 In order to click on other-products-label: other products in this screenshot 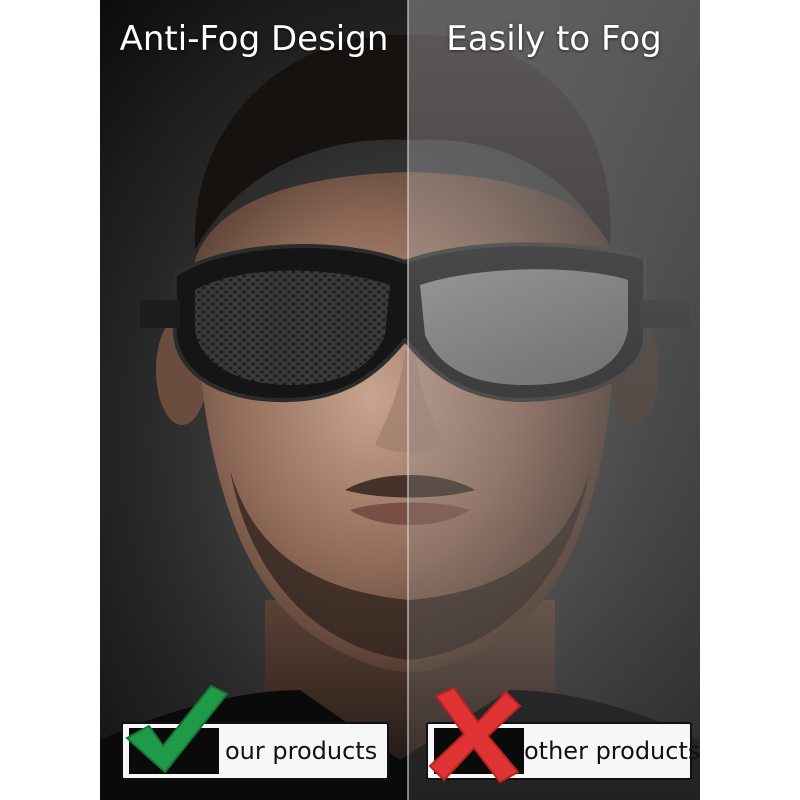, I will do `click(612, 751)`.